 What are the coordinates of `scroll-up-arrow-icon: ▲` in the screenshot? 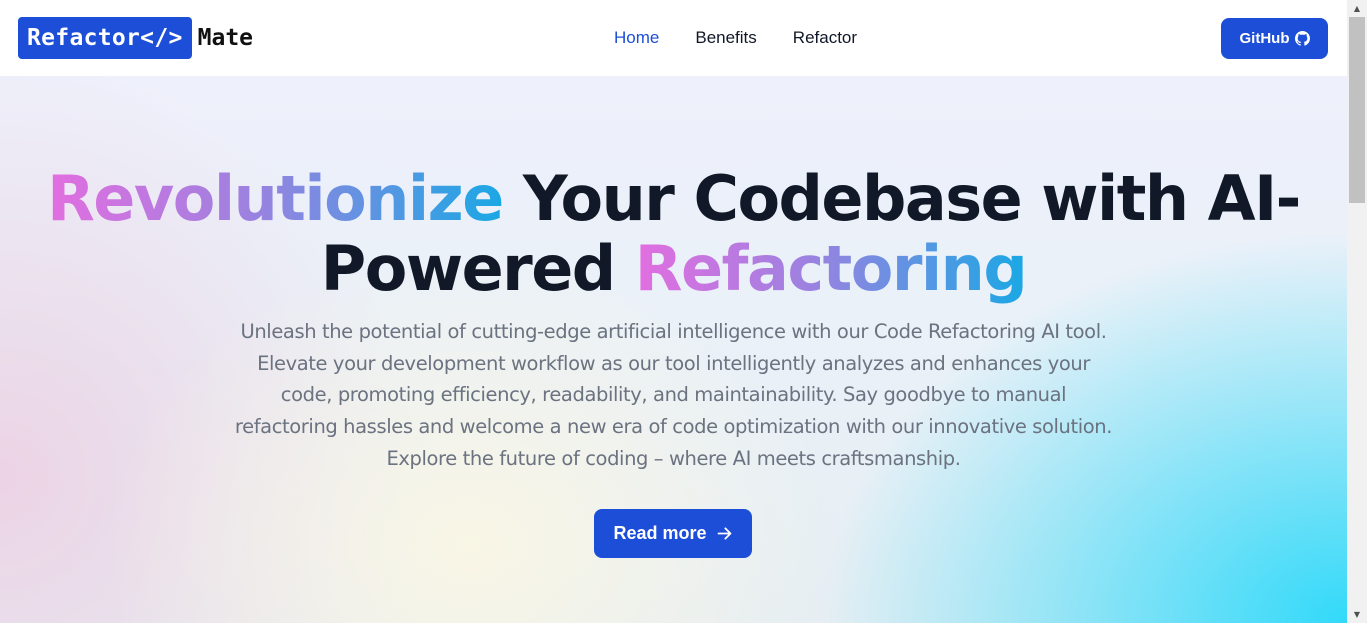 It's located at (1357, 8).